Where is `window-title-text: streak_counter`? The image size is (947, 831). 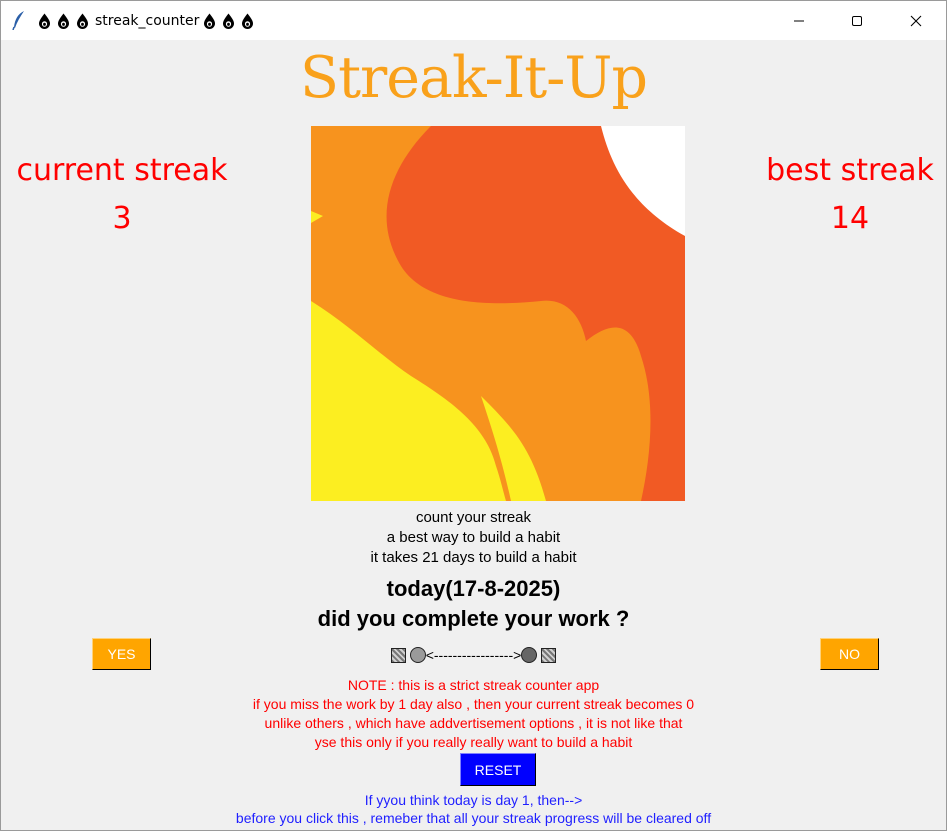 window-title-text: streak_counter is located at coordinates (147, 20).